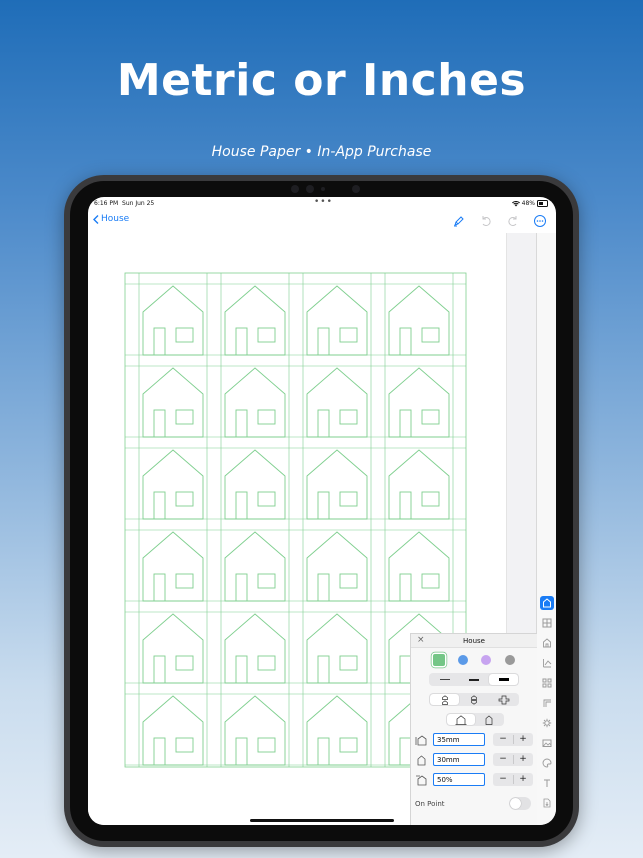 This screenshot has width=643, height=858. Describe the element at coordinates (542, 203) in the screenshot. I see `battery-icon` at that location.